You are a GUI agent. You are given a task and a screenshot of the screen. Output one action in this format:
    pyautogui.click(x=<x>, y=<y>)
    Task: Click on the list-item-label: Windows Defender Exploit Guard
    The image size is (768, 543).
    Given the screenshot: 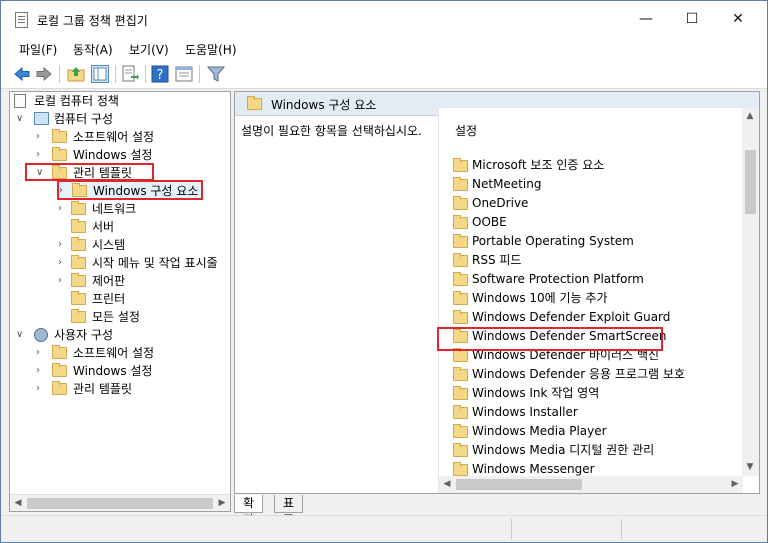 What is the action you would take?
    pyautogui.click(x=571, y=317)
    